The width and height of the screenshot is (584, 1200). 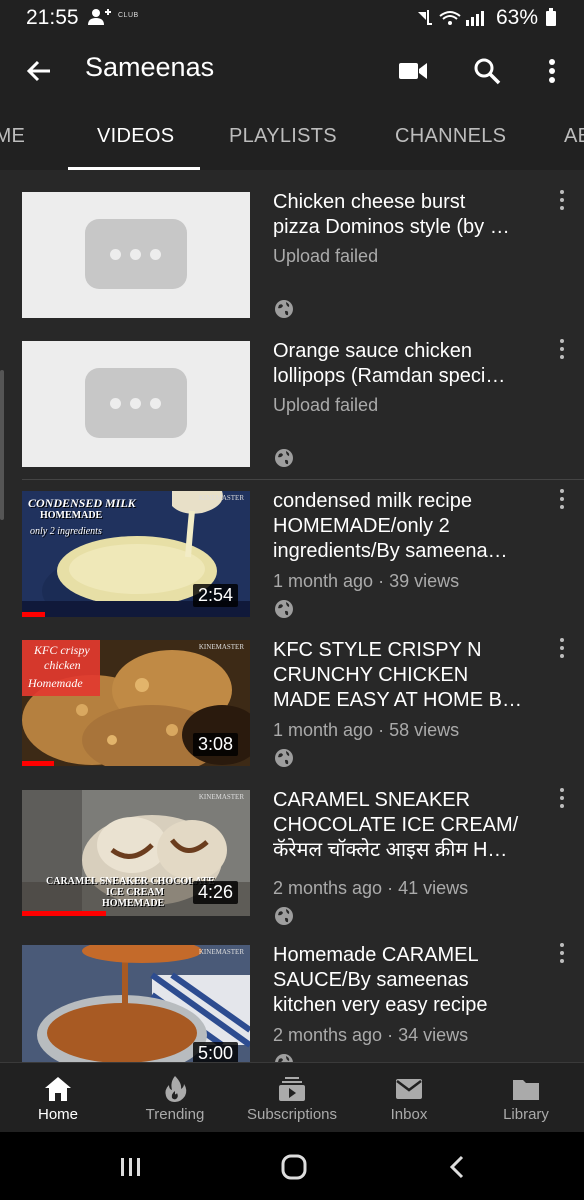 I want to click on status-bar: 21:55 CLUB 63%, so click(x=292, y=18).